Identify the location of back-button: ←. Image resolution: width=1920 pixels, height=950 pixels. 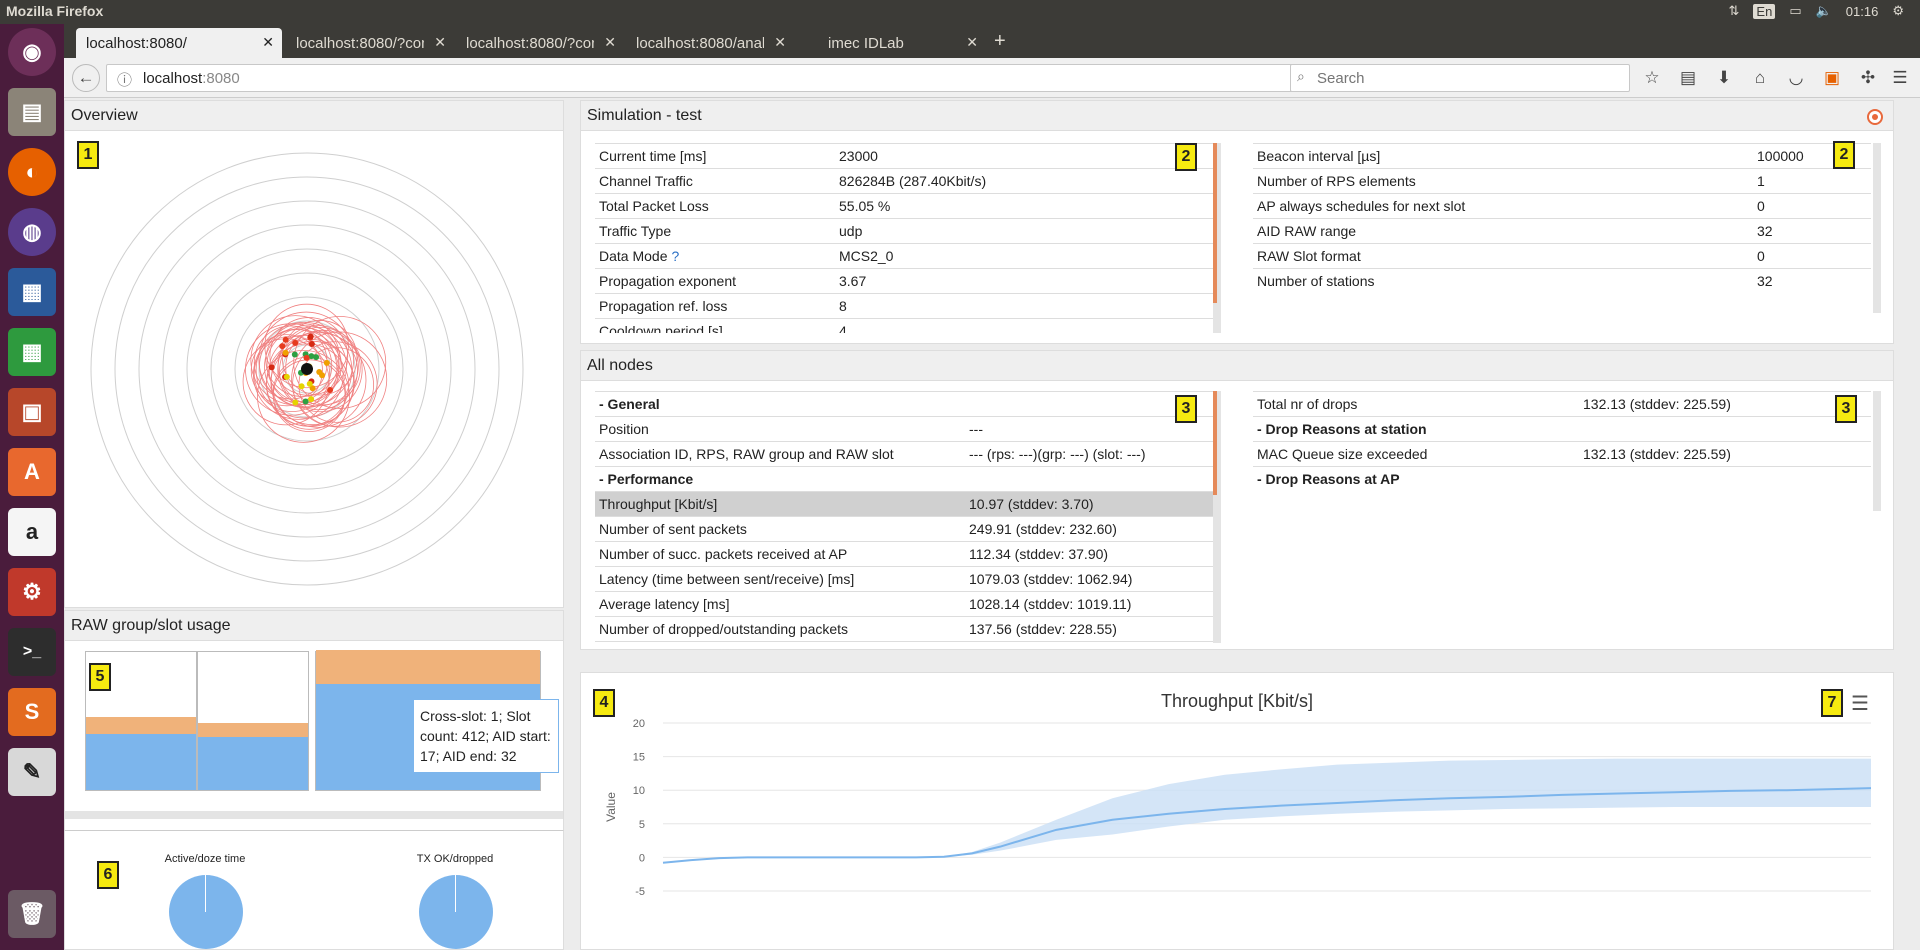
(86, 78).